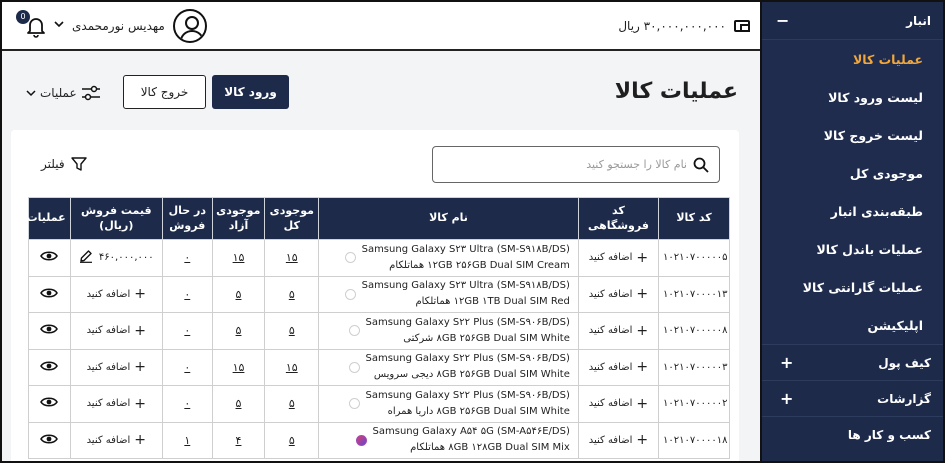 Image resolution: width=945 pixels, height=463 pixels. I want to click on price-cell: ۴۶۰,۰۰۰,۰۰۰, so click(116, 258).